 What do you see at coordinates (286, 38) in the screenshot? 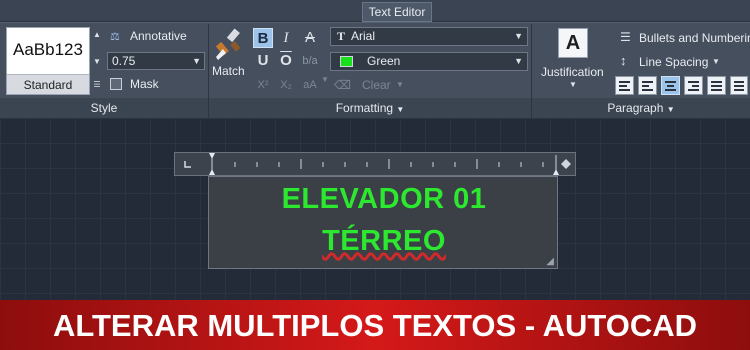
I see `italic-button: I` at bounding box center [286, 38].